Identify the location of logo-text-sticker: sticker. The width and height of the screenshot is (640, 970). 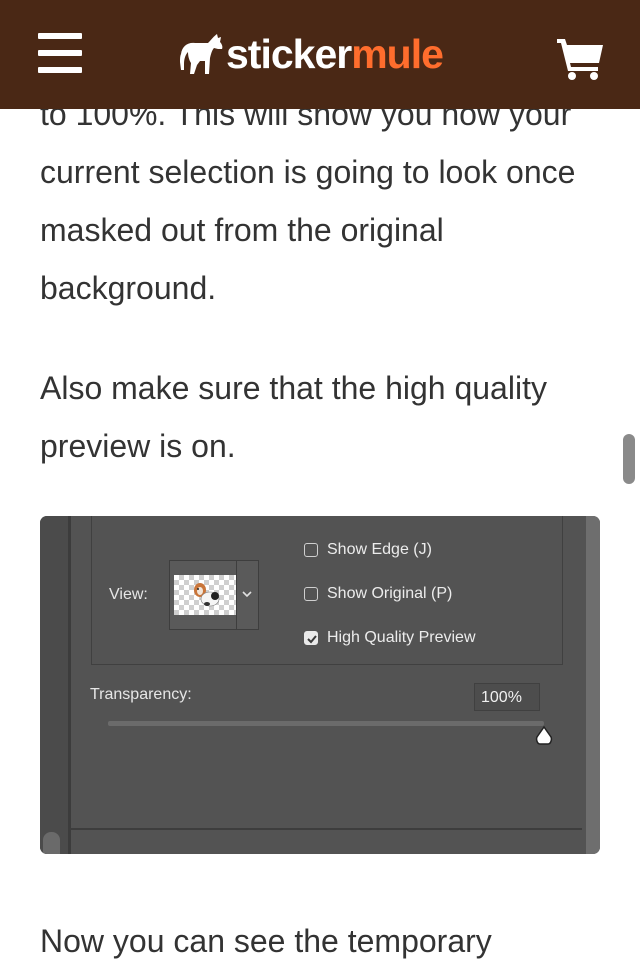
(289, 54).